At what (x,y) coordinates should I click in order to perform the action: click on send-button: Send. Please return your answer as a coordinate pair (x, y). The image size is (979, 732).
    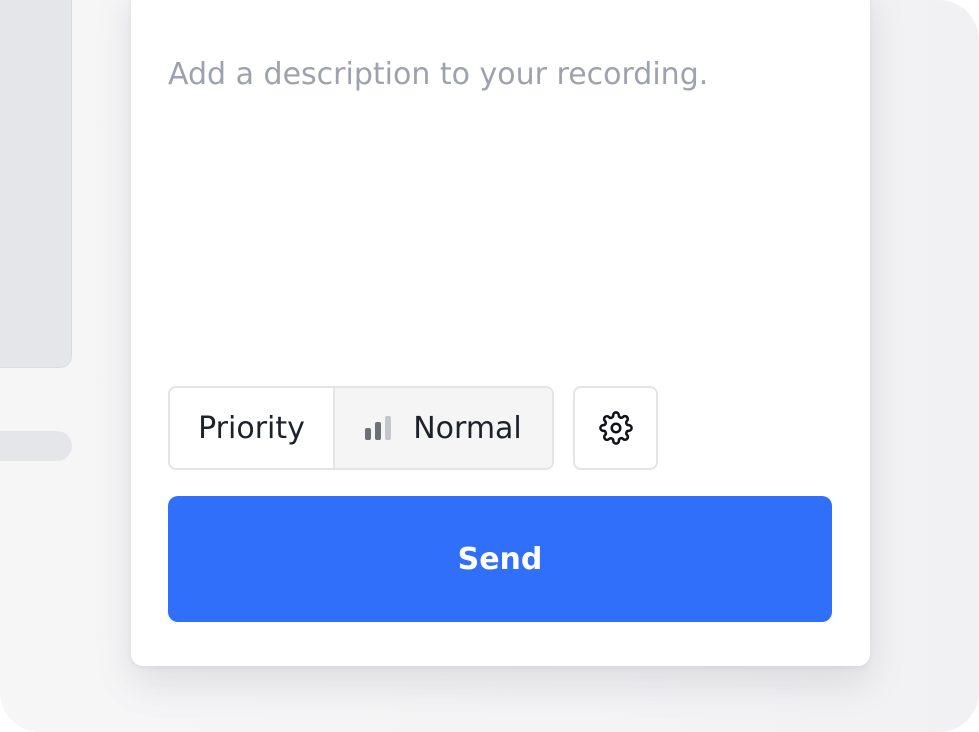
    Looking at the image, I should click on (500, 559).